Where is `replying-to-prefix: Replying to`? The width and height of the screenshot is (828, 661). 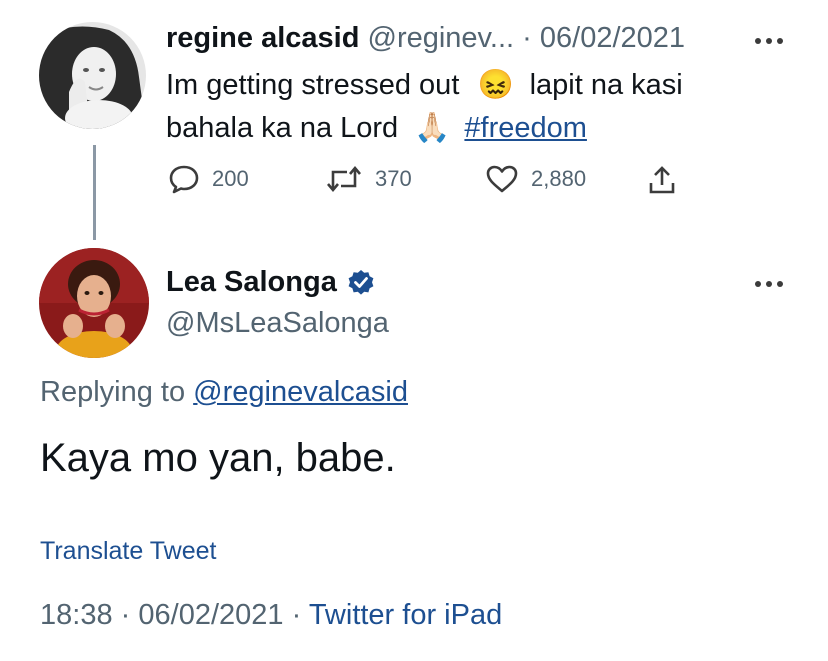 replying-to-prefix: Replying to is located at coordinates (113, 392).